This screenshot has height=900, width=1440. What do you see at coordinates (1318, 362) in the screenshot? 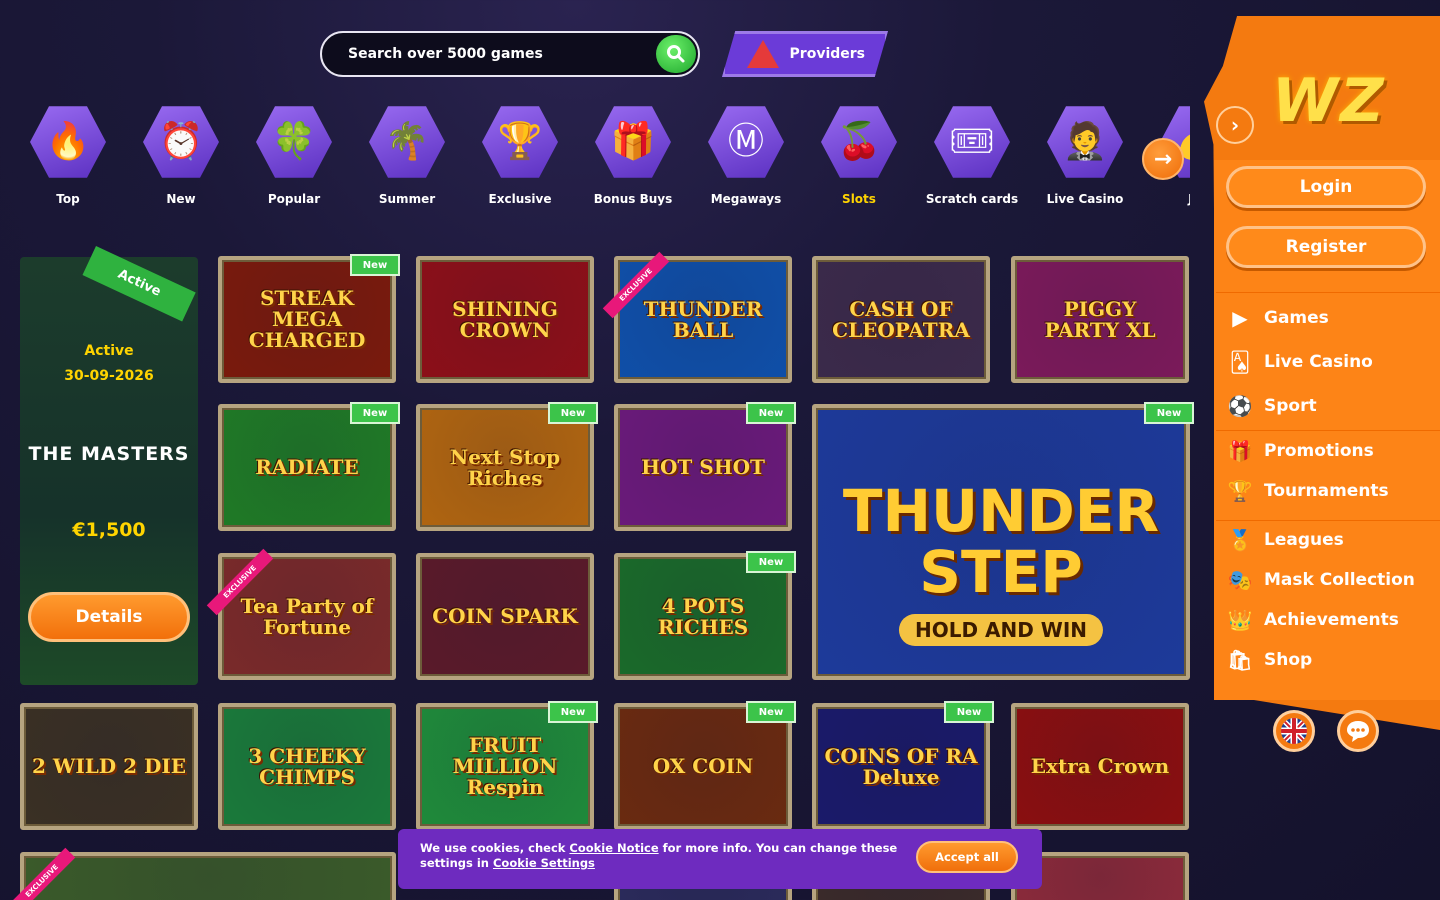
I see `menu-item-label: Live Casino` at bounding box center [1318, 362].